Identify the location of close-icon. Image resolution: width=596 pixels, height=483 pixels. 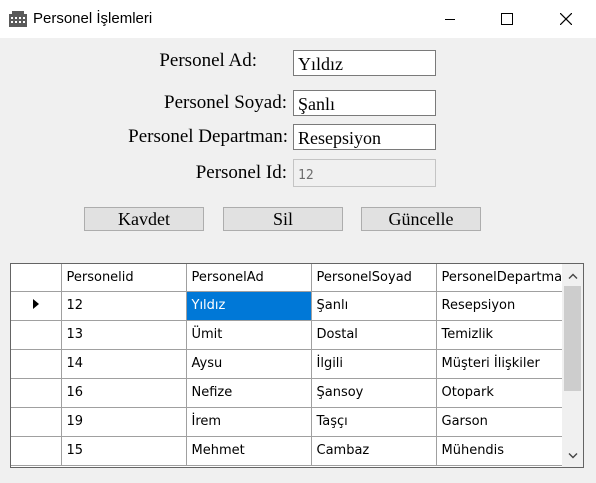
(566, 19).